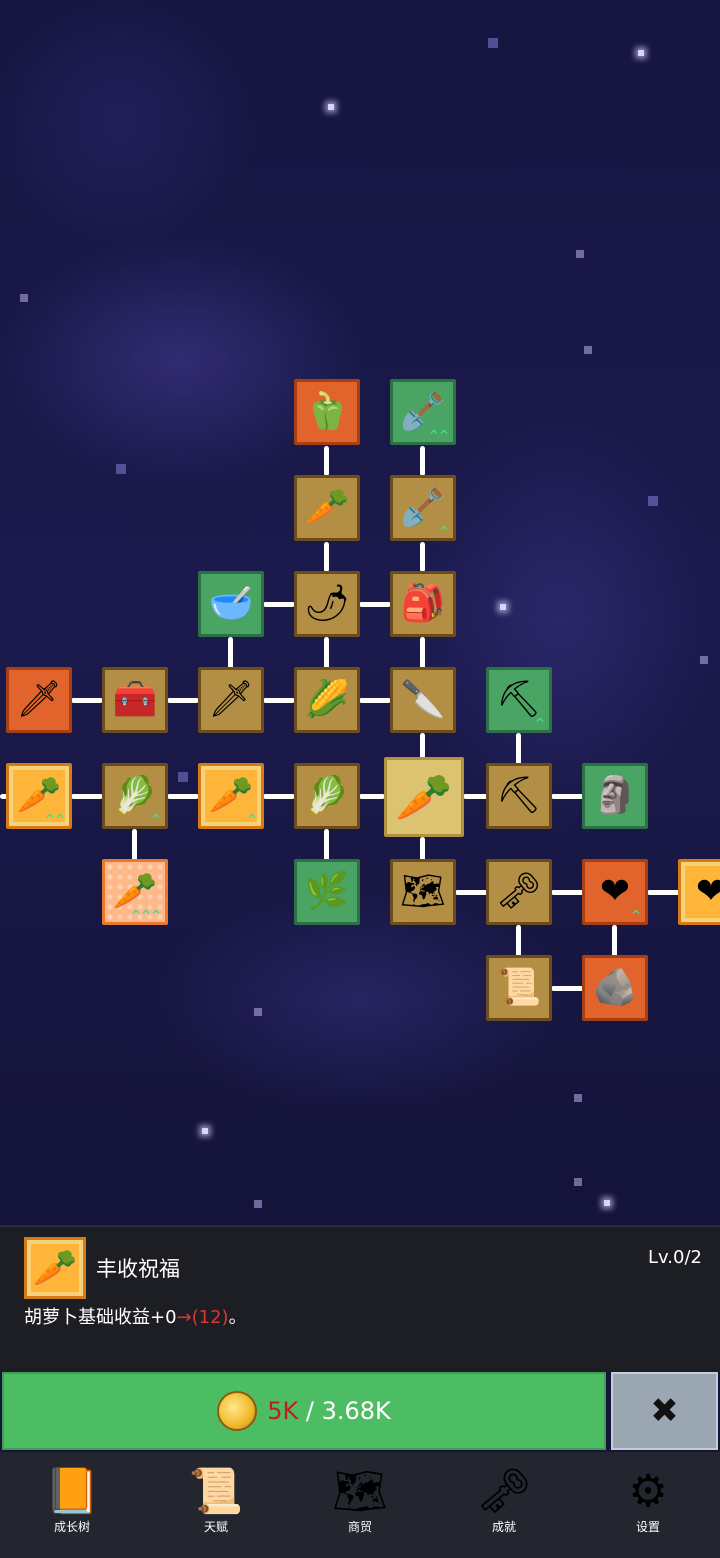  Describe the element at coordinates (360, 1298) in the screenshot. I see `skill-detail-panel: 🥕 丰收祝福 Lv.0/2 胡萝卜基础收益+0→(12)。` at that location.